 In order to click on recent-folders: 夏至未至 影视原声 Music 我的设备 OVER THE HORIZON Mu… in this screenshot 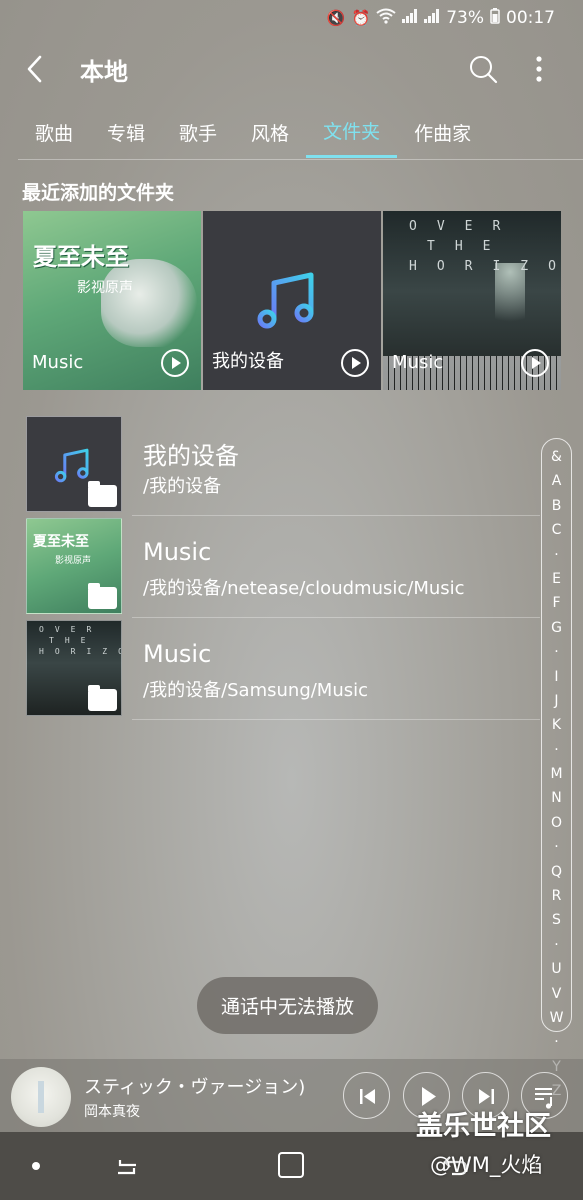, I will do `click(293, 300)`.